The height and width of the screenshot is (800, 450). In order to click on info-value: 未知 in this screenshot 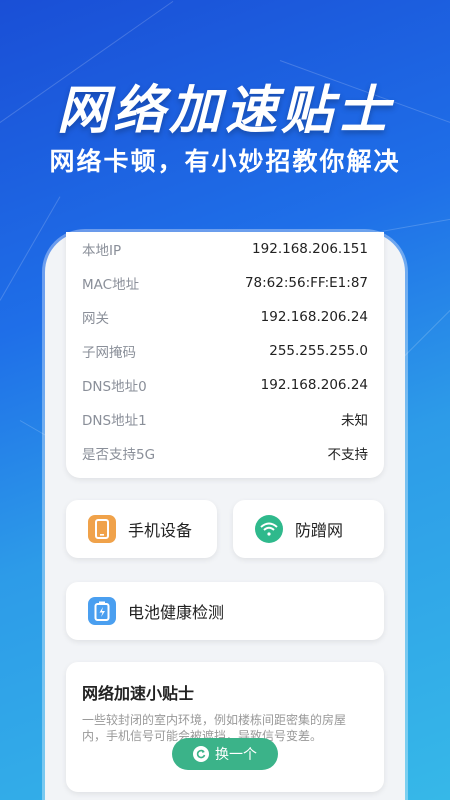, I will do `click(354, 421)`.